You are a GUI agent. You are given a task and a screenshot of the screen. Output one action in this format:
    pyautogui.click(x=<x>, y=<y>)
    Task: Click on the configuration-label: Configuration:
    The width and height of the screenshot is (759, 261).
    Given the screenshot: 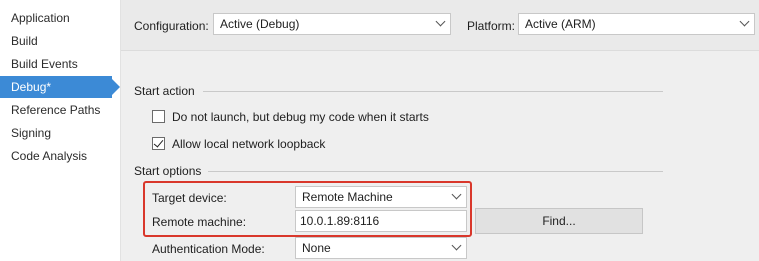 What is the action you would take?
    pyautogui.click(x=171, y=26)
    